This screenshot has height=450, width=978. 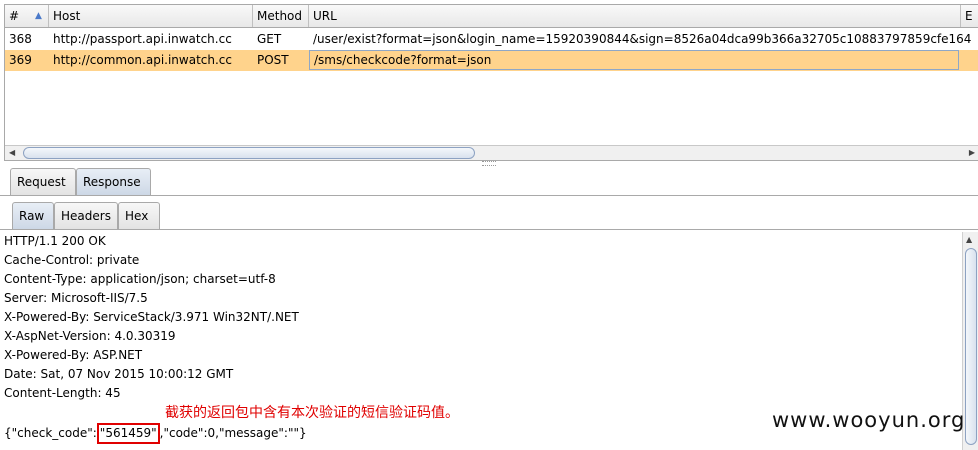 I want to click on row-number: 369, so click(x=20, y=60).